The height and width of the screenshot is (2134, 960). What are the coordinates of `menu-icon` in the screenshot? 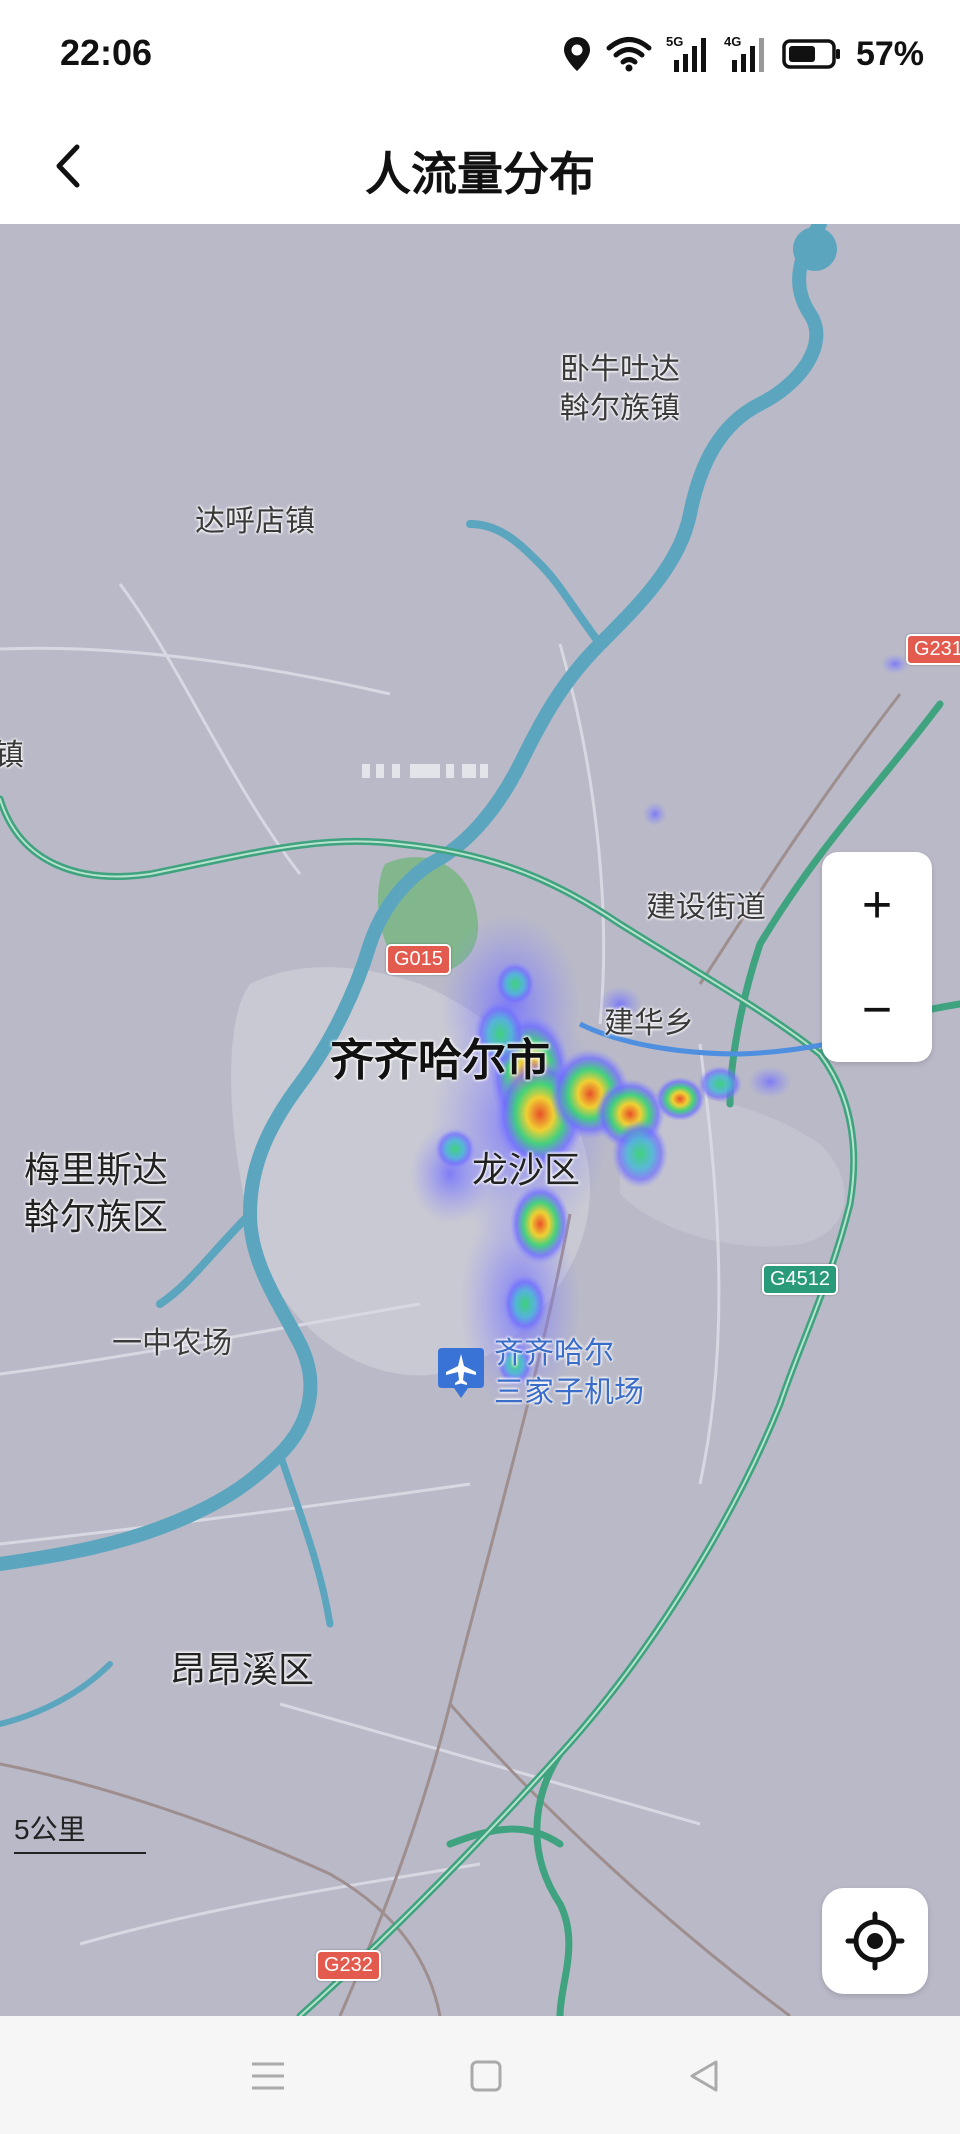 It's located at (268, 2076).